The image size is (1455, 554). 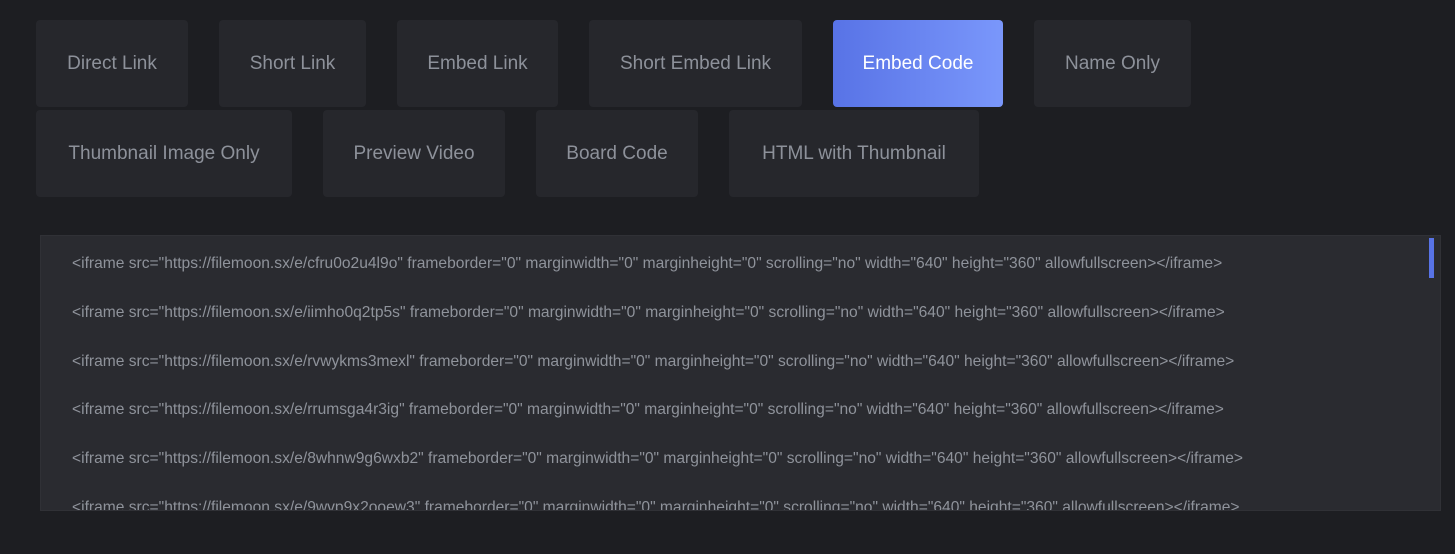 I want to click on tab-preview-video: Preview Video, so click(x=414, y=153).